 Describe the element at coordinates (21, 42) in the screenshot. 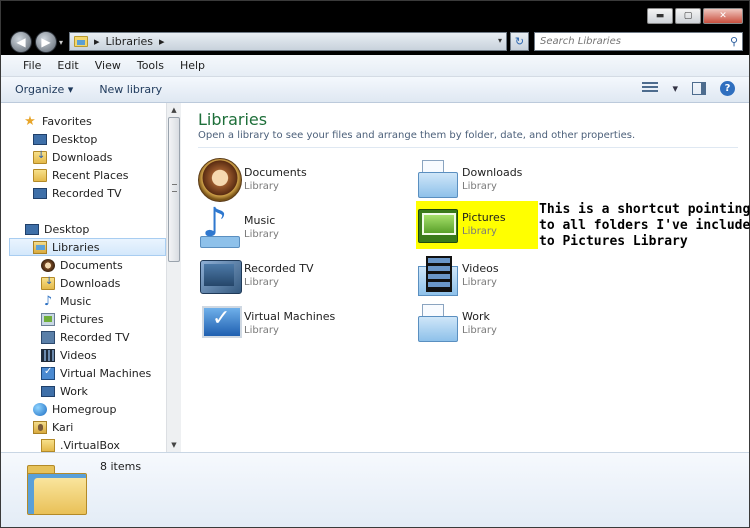

I see `back-button: ◀` at that location.